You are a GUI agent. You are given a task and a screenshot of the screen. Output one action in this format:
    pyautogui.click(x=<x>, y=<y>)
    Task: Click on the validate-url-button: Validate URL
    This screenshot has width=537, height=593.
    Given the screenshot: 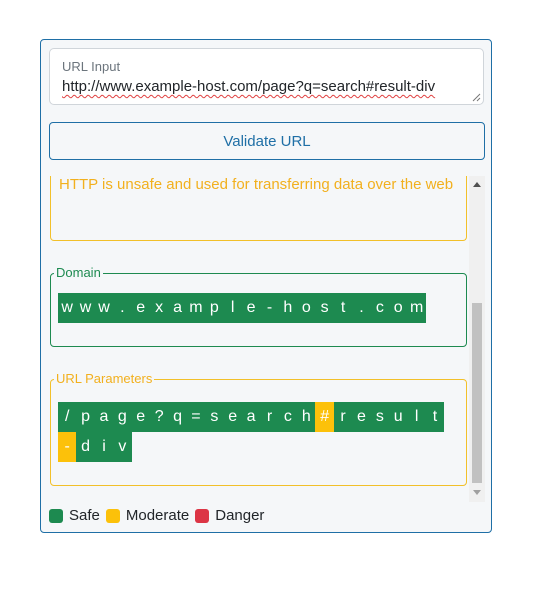 What is the action you would take?
    pyautogui.click(x=267, y=141)
    